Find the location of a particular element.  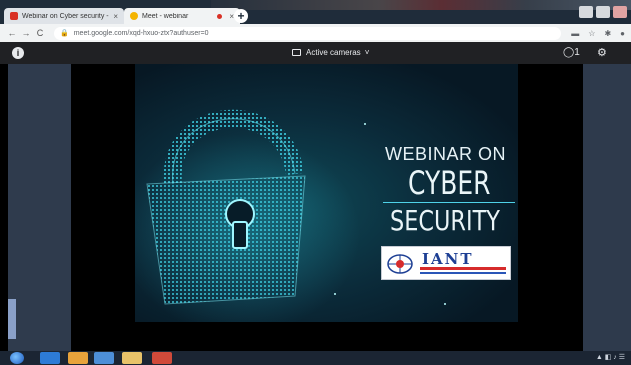

recording-dot-icon is located at coordinates (220, 16).